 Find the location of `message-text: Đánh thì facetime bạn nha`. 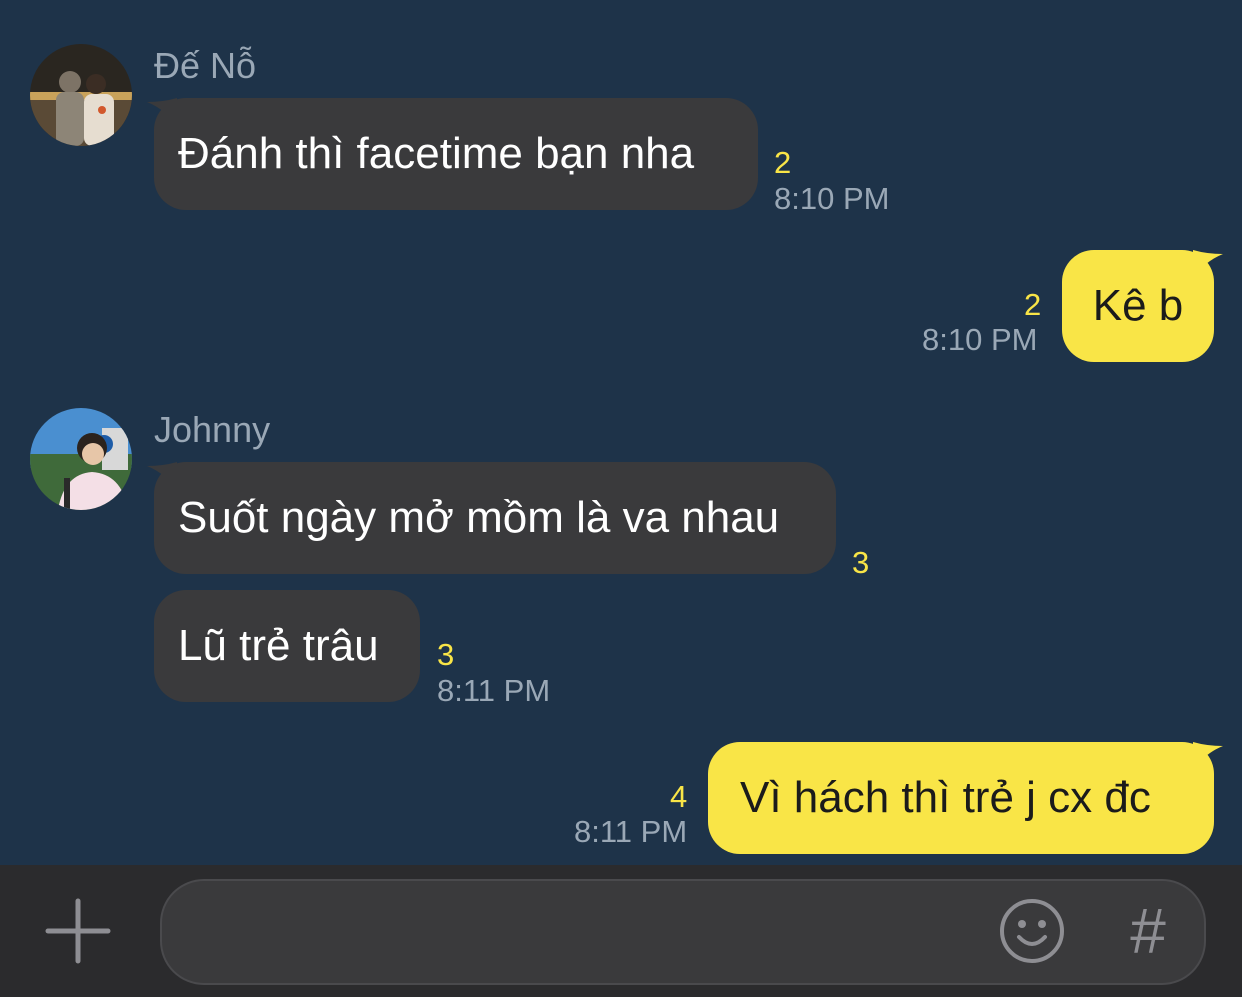

message-text: Đánh thì facetime bạn nha is located at coordinates (436, 153).